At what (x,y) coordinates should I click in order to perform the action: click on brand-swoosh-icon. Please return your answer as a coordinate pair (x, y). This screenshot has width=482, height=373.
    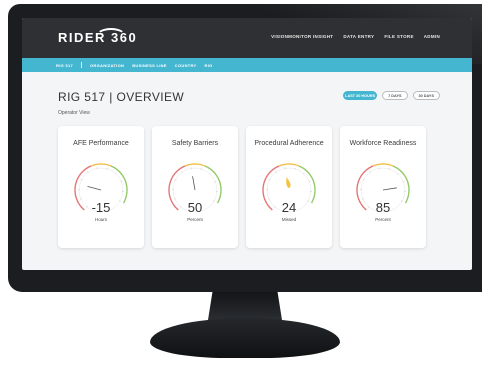
    Looking at the image, I should click on (111, 36).